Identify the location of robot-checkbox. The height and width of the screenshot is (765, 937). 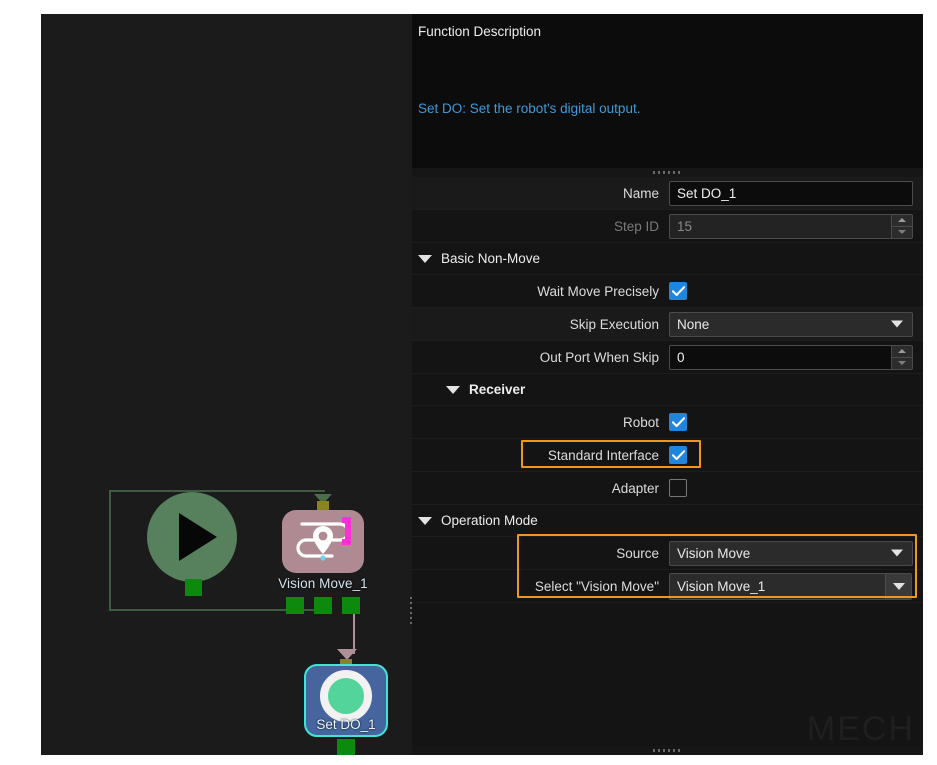
(678, 422).